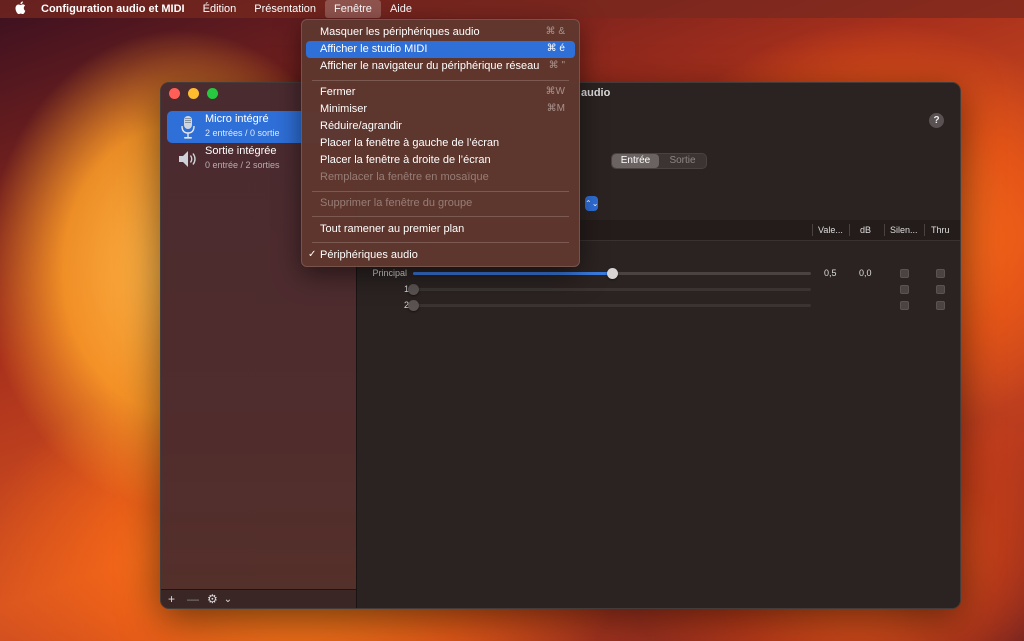  Describe the element at coordinates (682, 161) in the screenshot. I see `tab-sortie: Sortie` at that location.